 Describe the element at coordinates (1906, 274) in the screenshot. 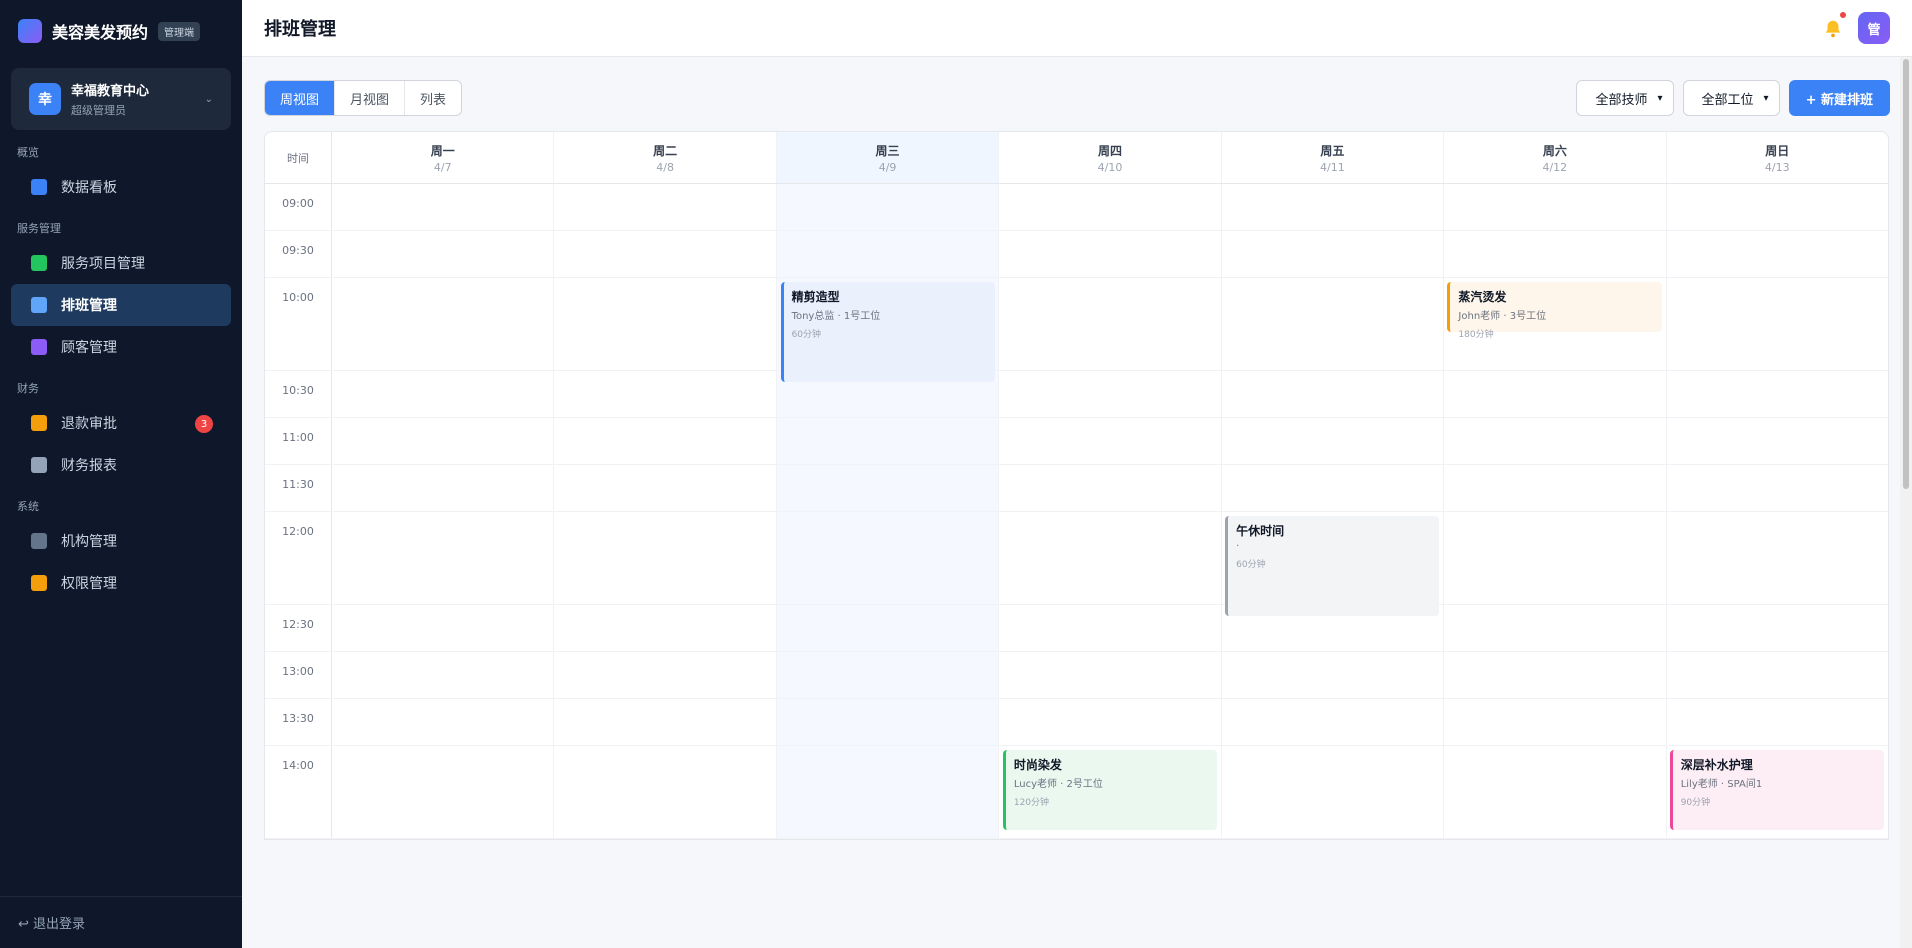

I see `scrollbar-thumb` at that location.